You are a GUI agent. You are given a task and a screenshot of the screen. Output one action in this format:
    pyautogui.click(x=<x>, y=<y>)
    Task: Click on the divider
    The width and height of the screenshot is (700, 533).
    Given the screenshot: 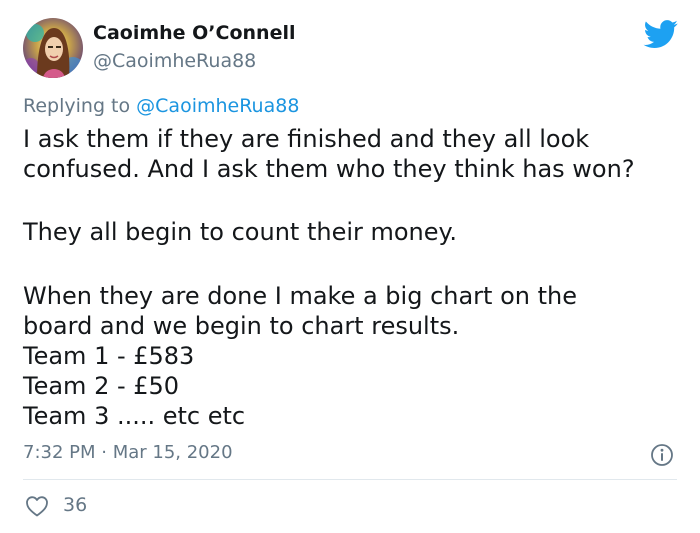 What is the action you would take?
    pyautogui.click(x=350, y=479)
    